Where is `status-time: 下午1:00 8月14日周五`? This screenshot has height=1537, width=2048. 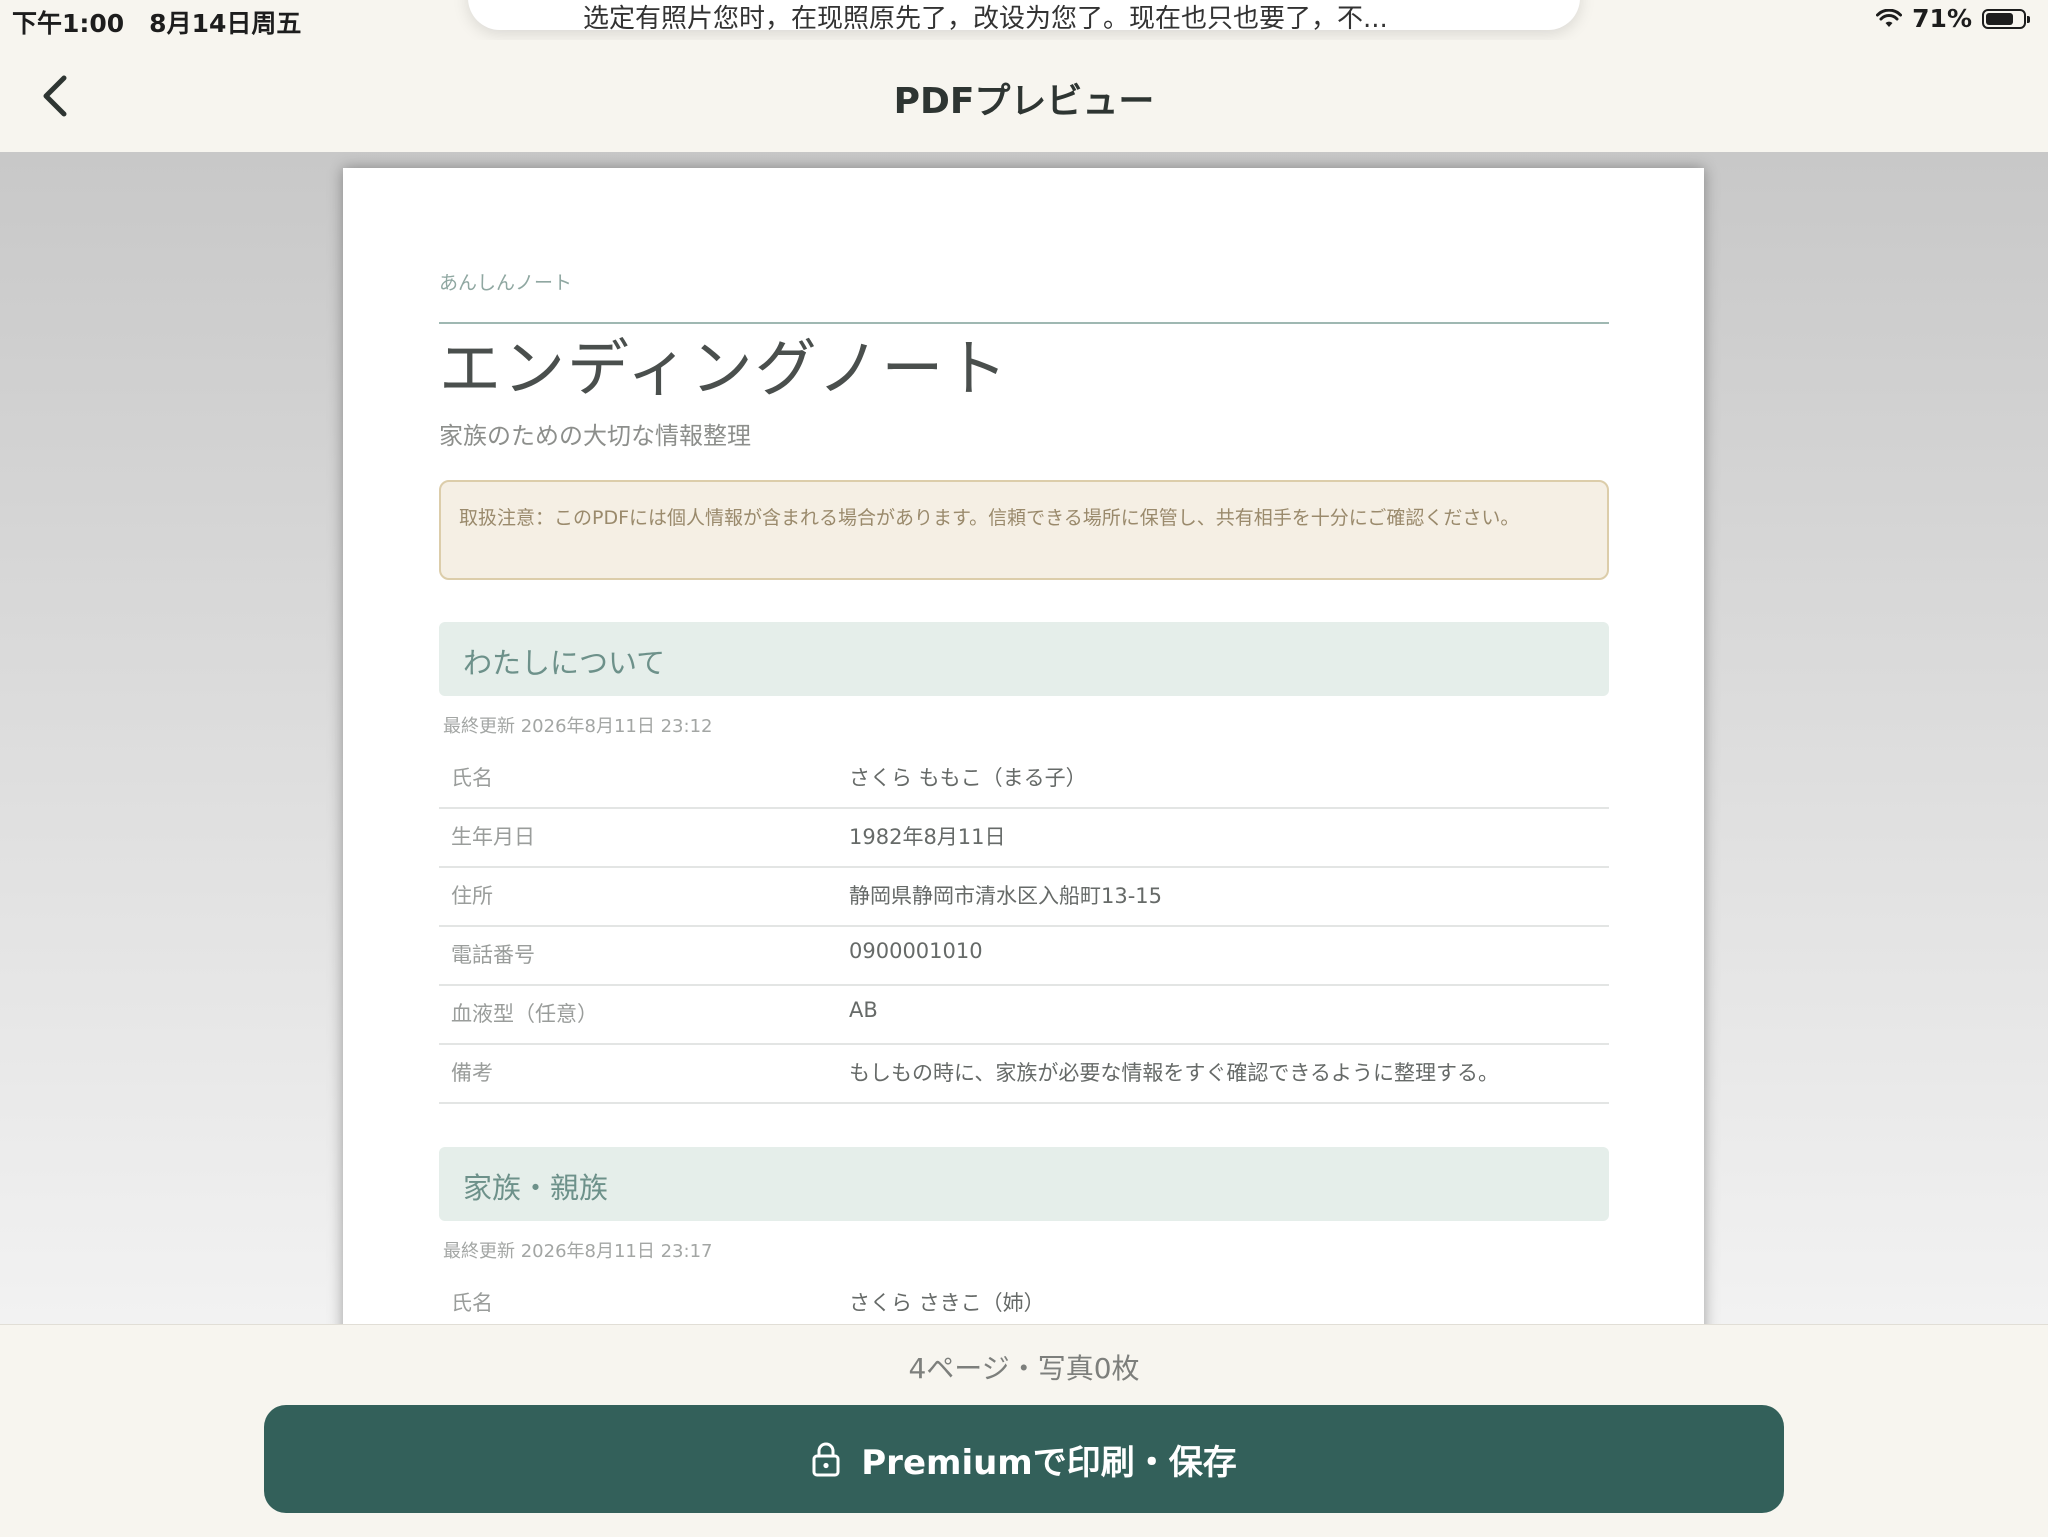 status-time: 下午1:00 8月14日周五 is located at coordinates (157, 23).